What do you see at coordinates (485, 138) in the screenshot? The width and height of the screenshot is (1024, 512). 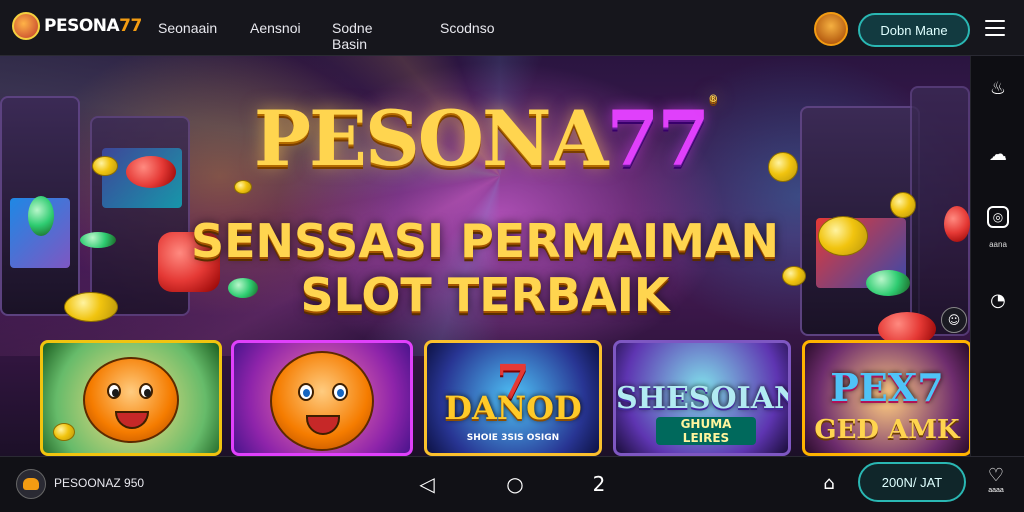 I see `hero-title: PESONA77®` at bounding box center [485, 138].